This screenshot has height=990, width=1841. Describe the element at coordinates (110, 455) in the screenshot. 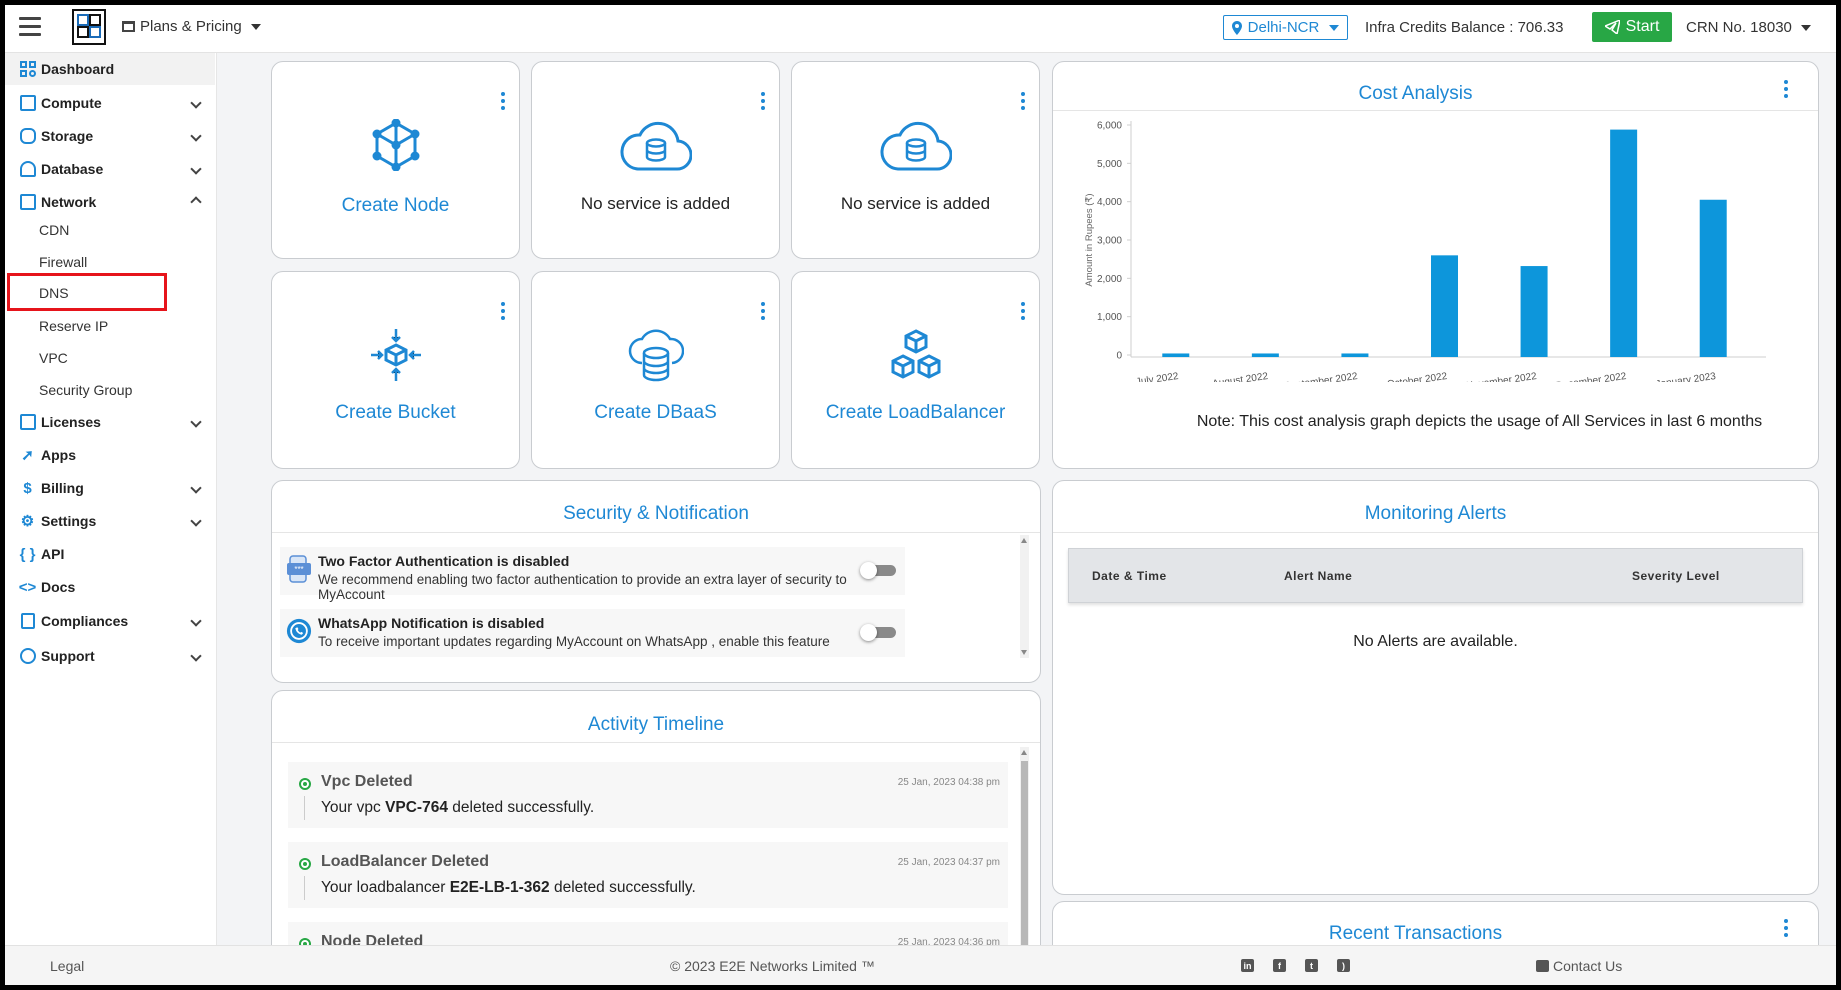

I see `sidebar-item-apps: ➚ Apps` at that location.